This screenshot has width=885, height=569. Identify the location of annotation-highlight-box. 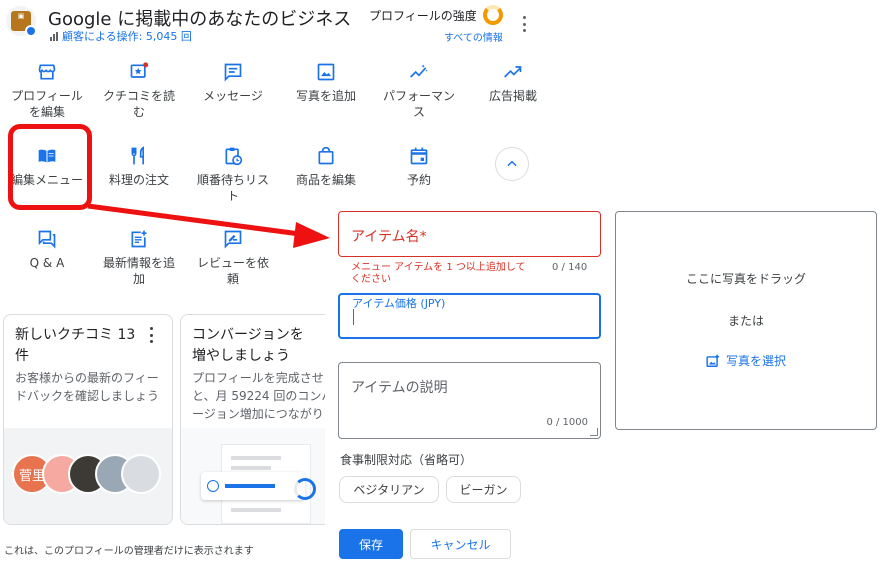
(50, 167).